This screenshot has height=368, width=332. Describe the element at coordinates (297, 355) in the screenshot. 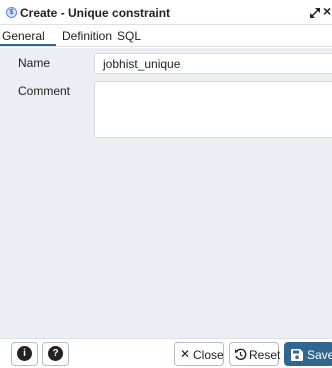

I see `floppy-disk-icon` at that location.